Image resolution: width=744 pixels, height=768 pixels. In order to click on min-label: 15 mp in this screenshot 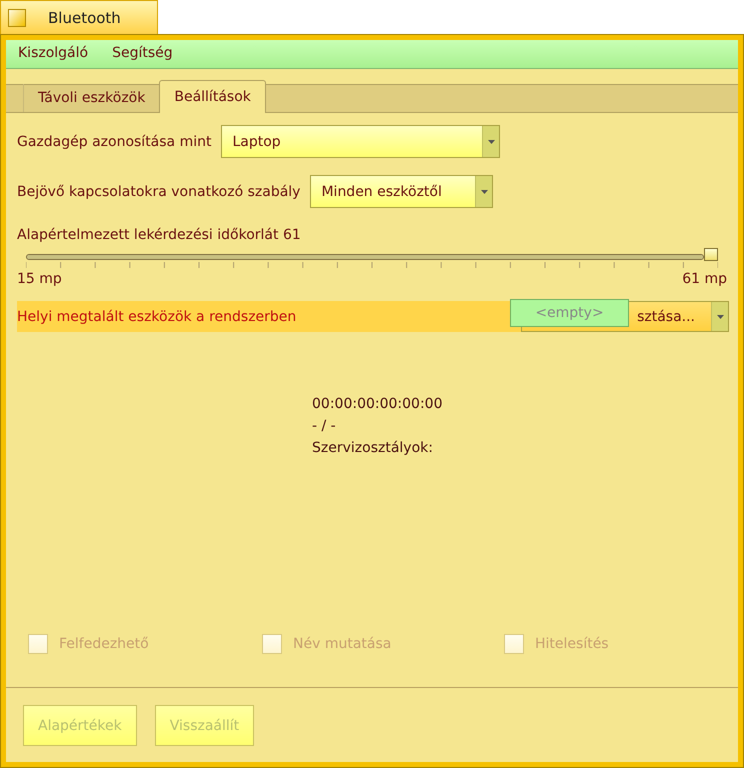, I will do `click(39, 279)`.